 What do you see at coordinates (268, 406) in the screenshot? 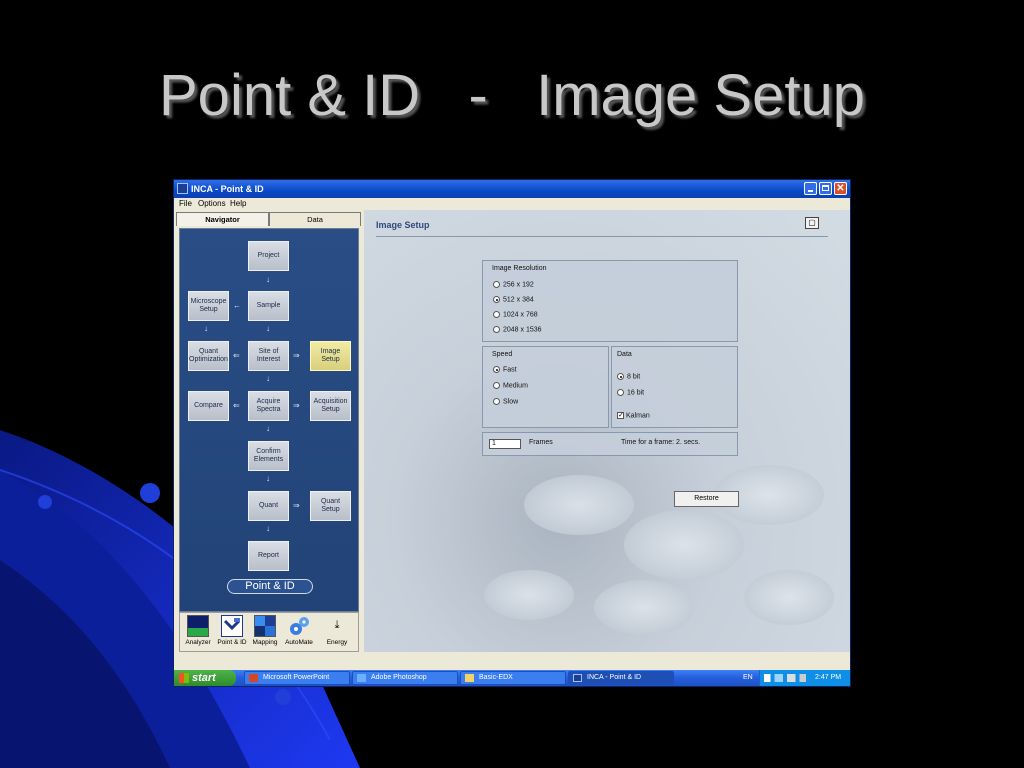
I see `nav-acquire-spectra: Acquire Spectra` at bounding box center [268, 406].